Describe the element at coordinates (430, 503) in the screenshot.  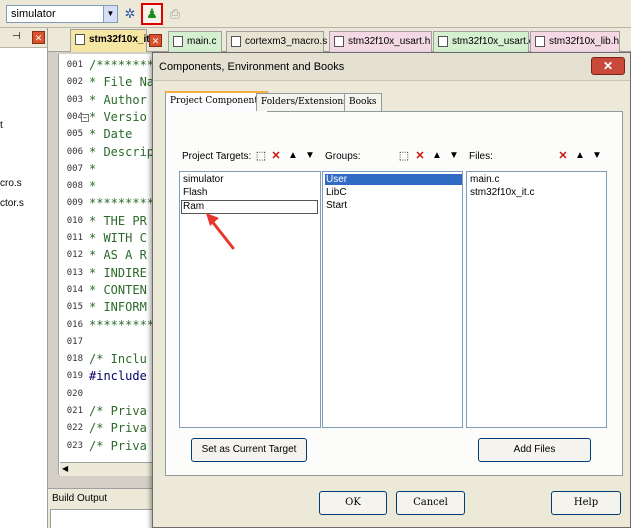
I see `cancel-button: Cancel` at that location.